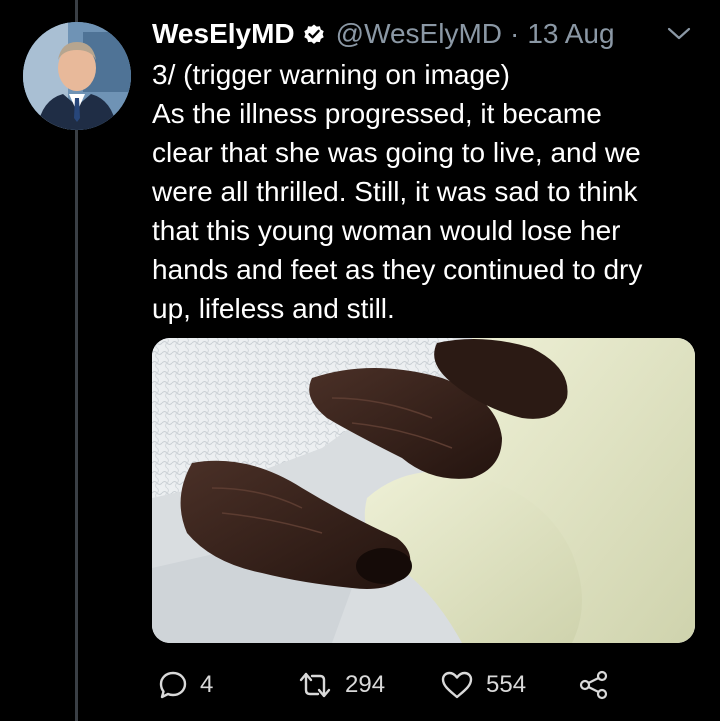 The height and width of the screenshot is (721, 720). What do you see at coordinates (315, 685) in the screenshot?
I see `retweet-arrows-icon` at bounding box center [315, 685].